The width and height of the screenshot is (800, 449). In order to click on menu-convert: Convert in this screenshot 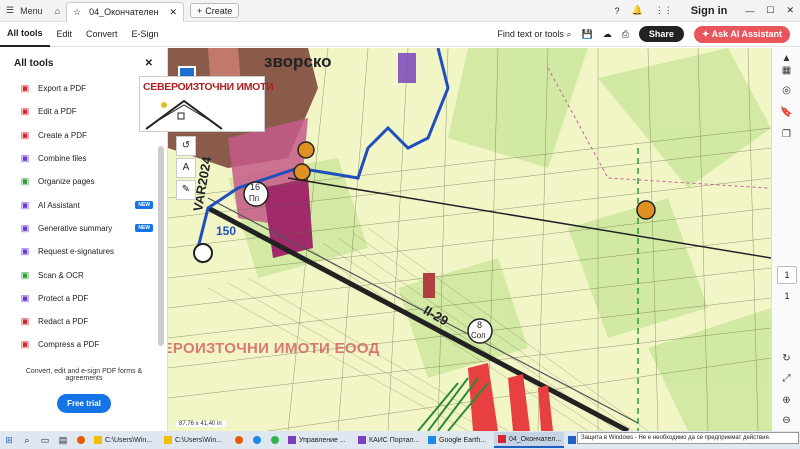, I will do `click(102, 34)`.